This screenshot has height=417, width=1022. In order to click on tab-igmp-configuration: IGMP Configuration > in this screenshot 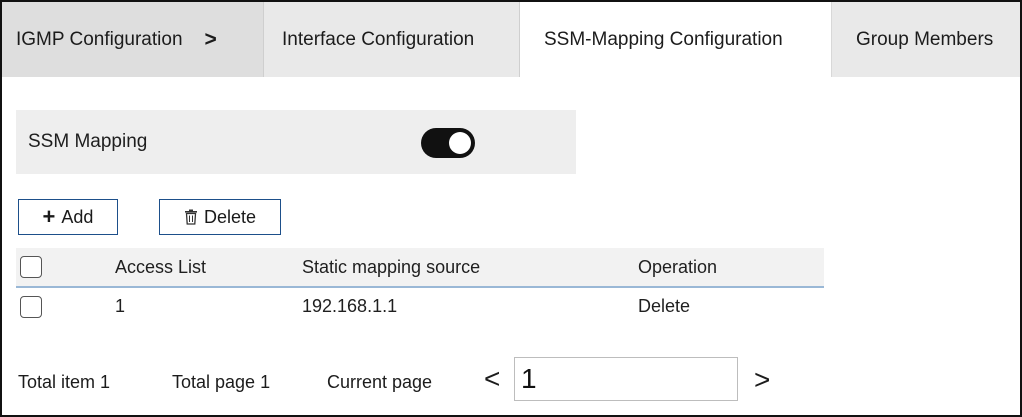, I will do `click(133, 39)`.